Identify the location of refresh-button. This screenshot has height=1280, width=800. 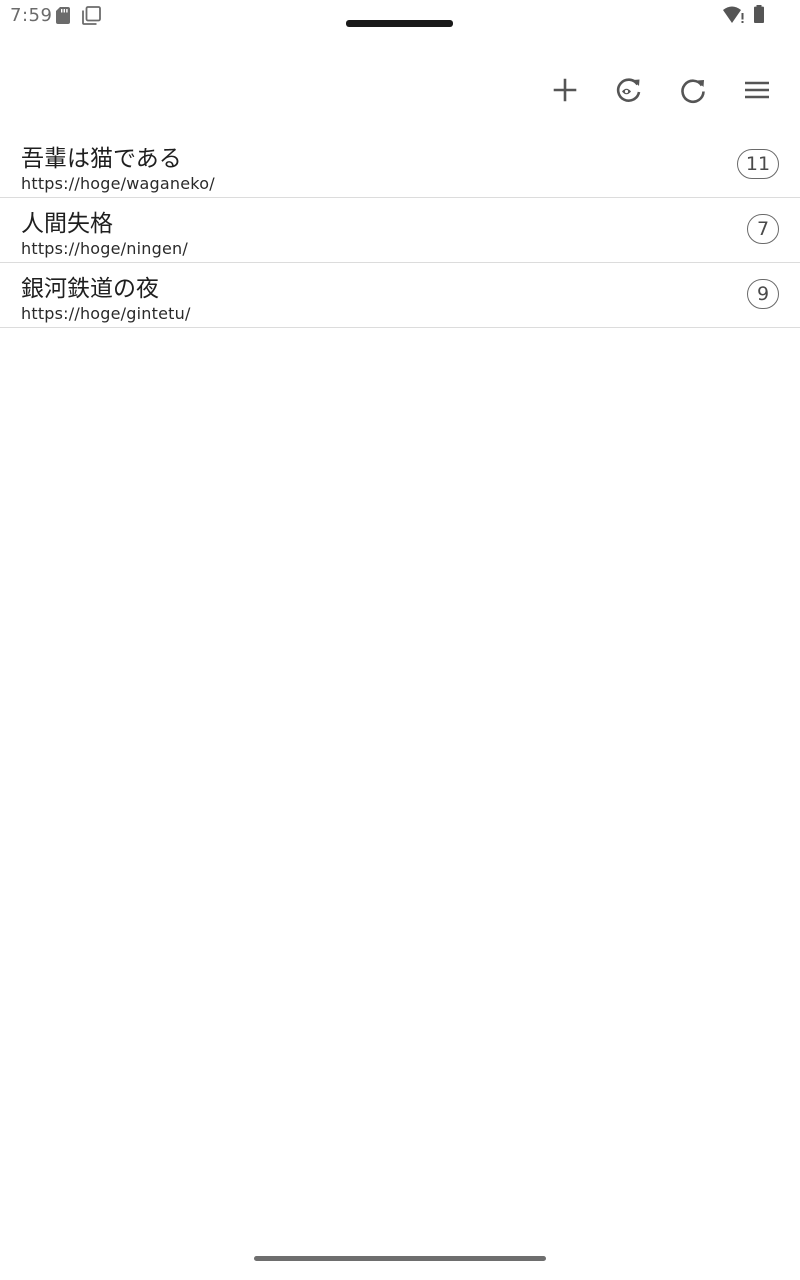
(693, 90).